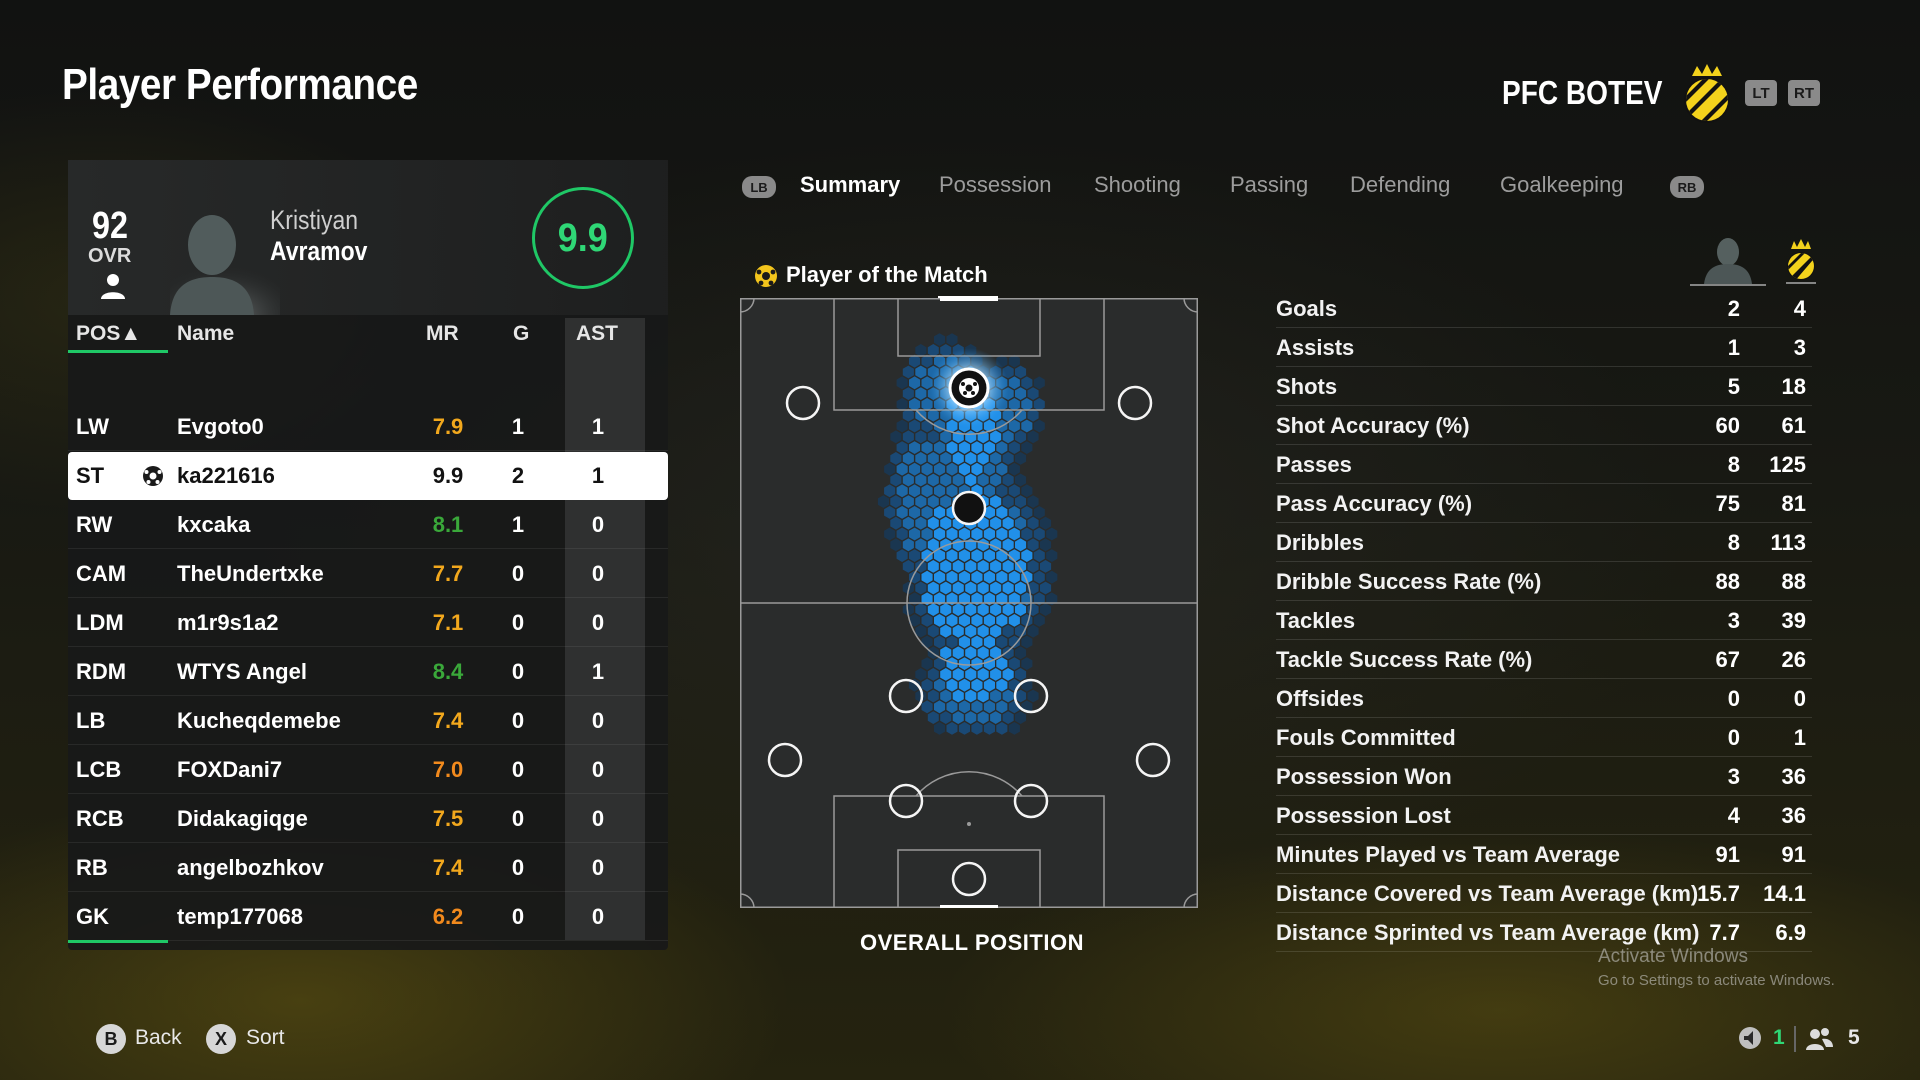  Describe the element at coordinates (1364, 776) in the screenshot. I see `stat-label: Possession Won` at that location.